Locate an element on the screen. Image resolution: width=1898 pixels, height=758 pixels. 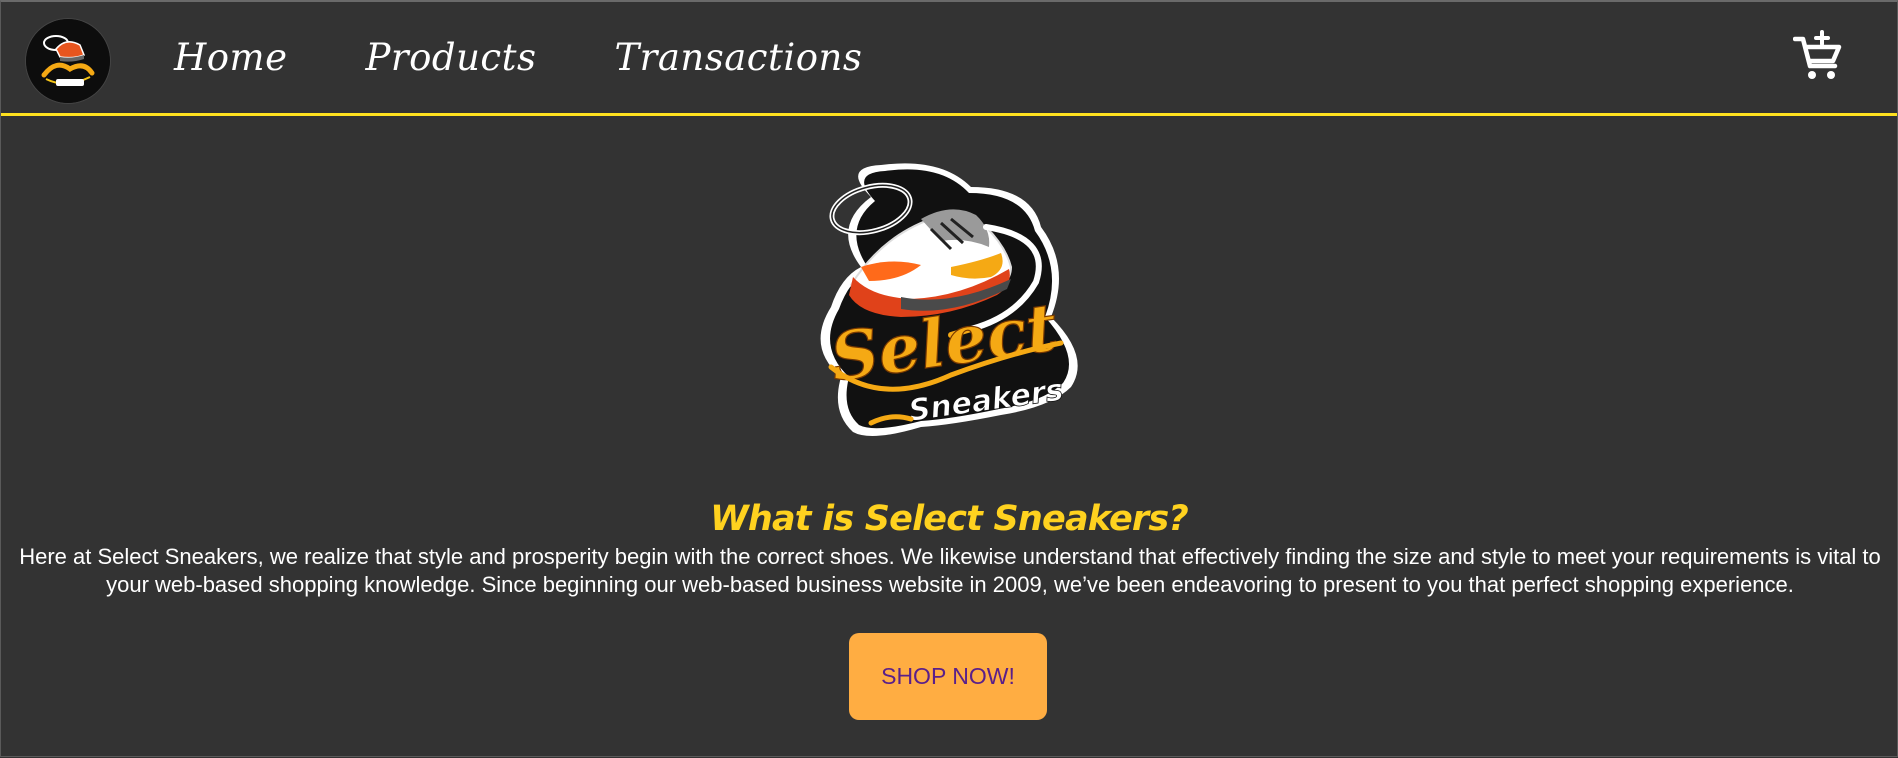
hero-logo: Select Sneakers is located at coordinates (949, 299).